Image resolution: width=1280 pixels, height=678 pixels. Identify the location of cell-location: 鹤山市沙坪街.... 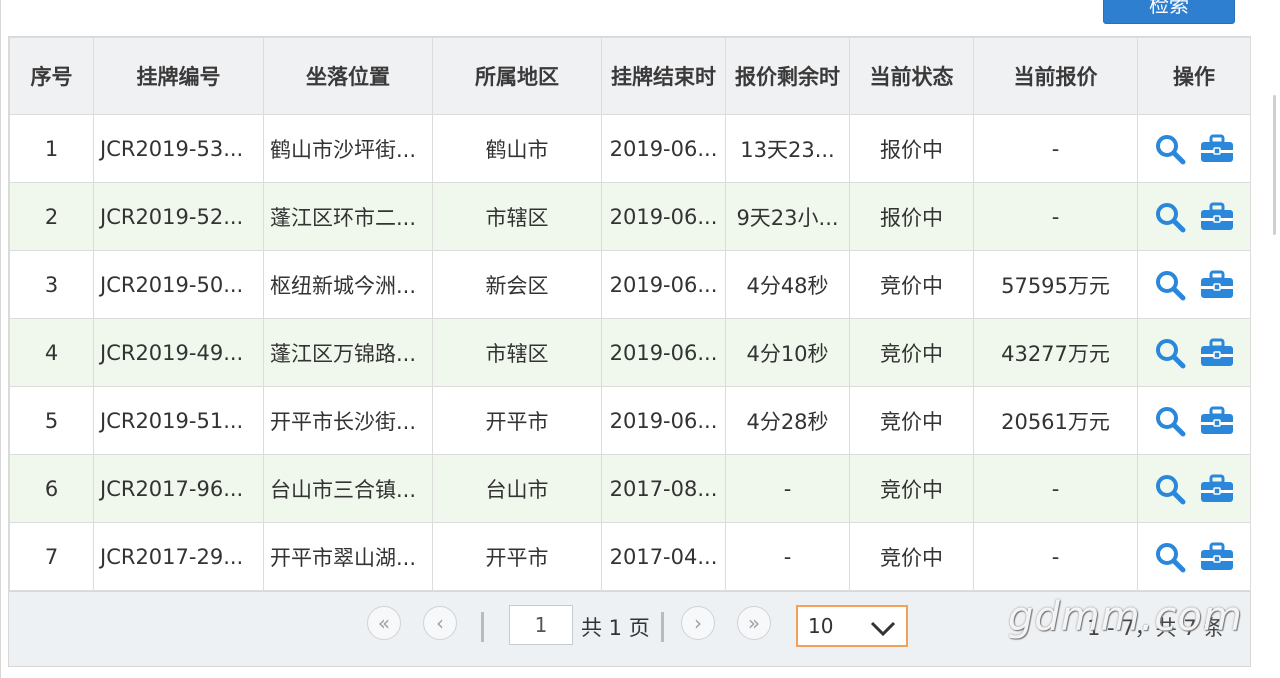
(348, 148).